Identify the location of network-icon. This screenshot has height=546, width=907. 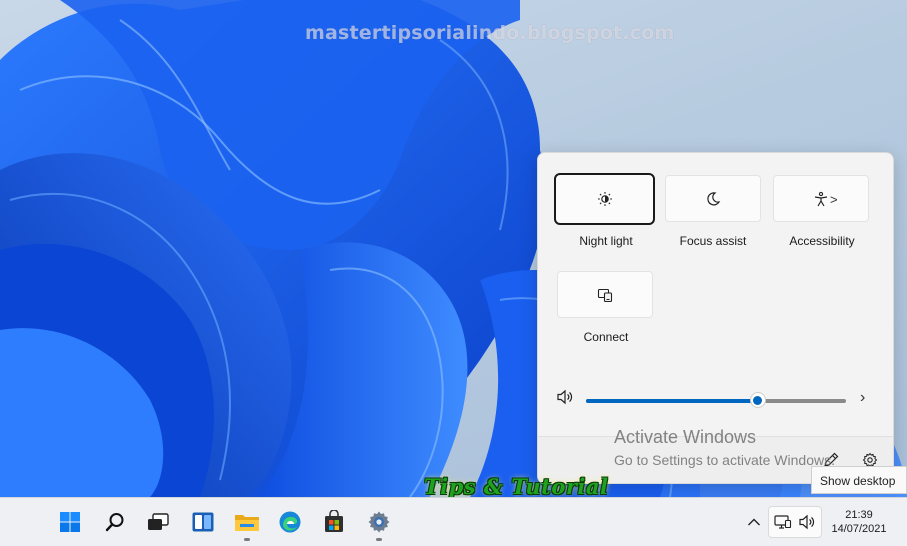
(783, 522).